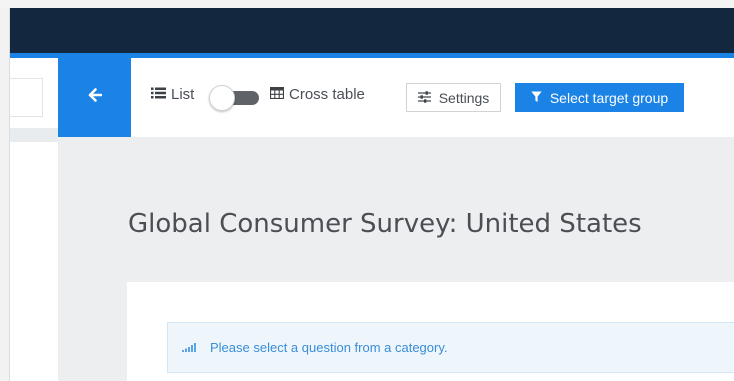 This screenshot has height=381, width=734. I want to click on toggle-knob, so click(222, 98).